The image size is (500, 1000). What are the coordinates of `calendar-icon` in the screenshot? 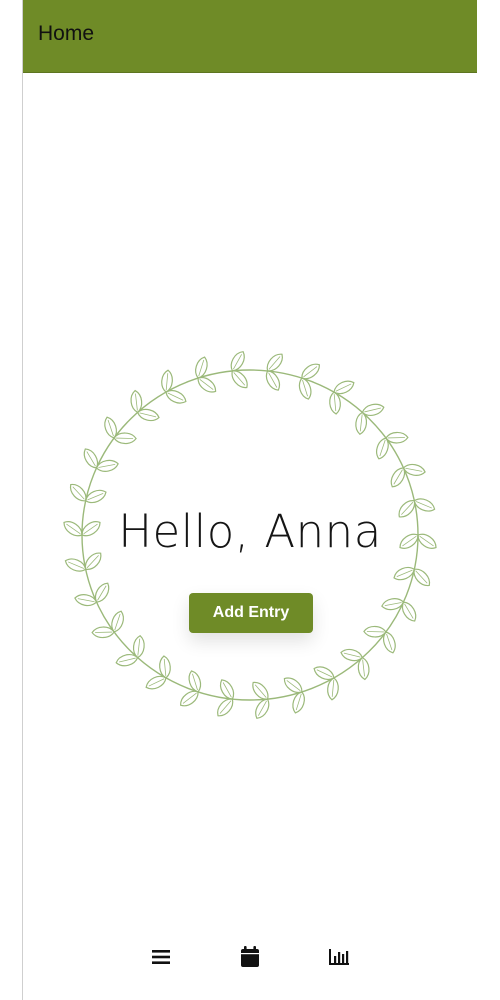 It's located at (250, 957).